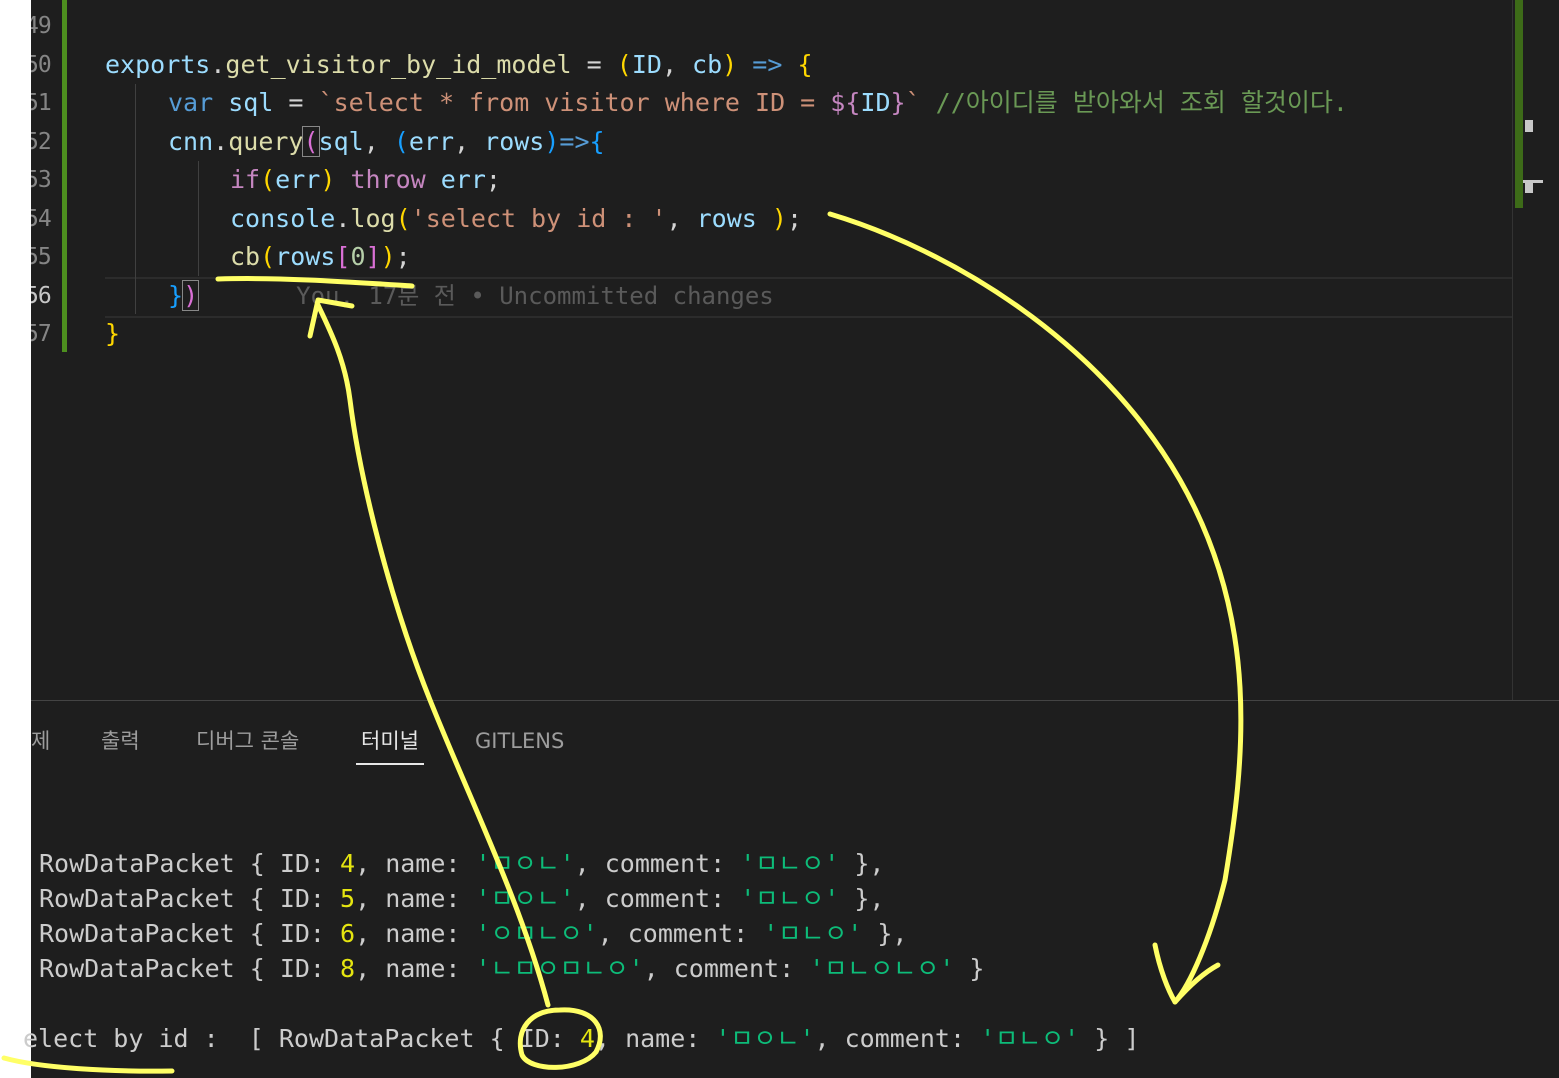  I want to click on code-token: log, so click(373, 218).